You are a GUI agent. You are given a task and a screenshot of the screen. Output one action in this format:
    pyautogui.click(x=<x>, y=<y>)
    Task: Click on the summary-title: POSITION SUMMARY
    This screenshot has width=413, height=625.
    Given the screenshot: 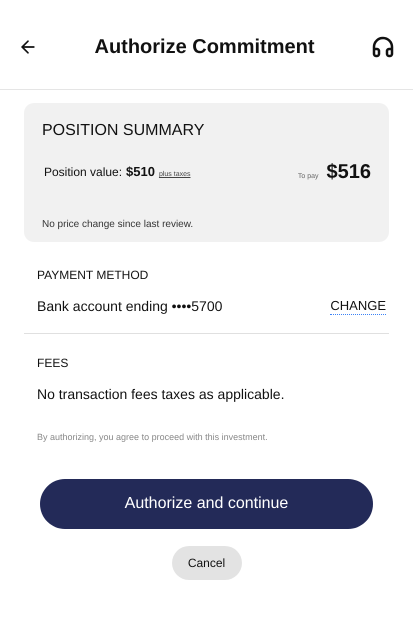 What is the action you would take?
    pyautogui.click(x=124, y=131)
    